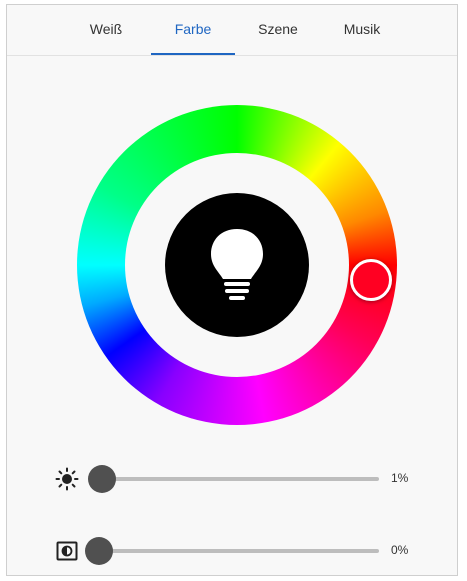 The height and width of the screenshot is (581, 467). I want to click on lightbulb-icon, so click(237, 264).